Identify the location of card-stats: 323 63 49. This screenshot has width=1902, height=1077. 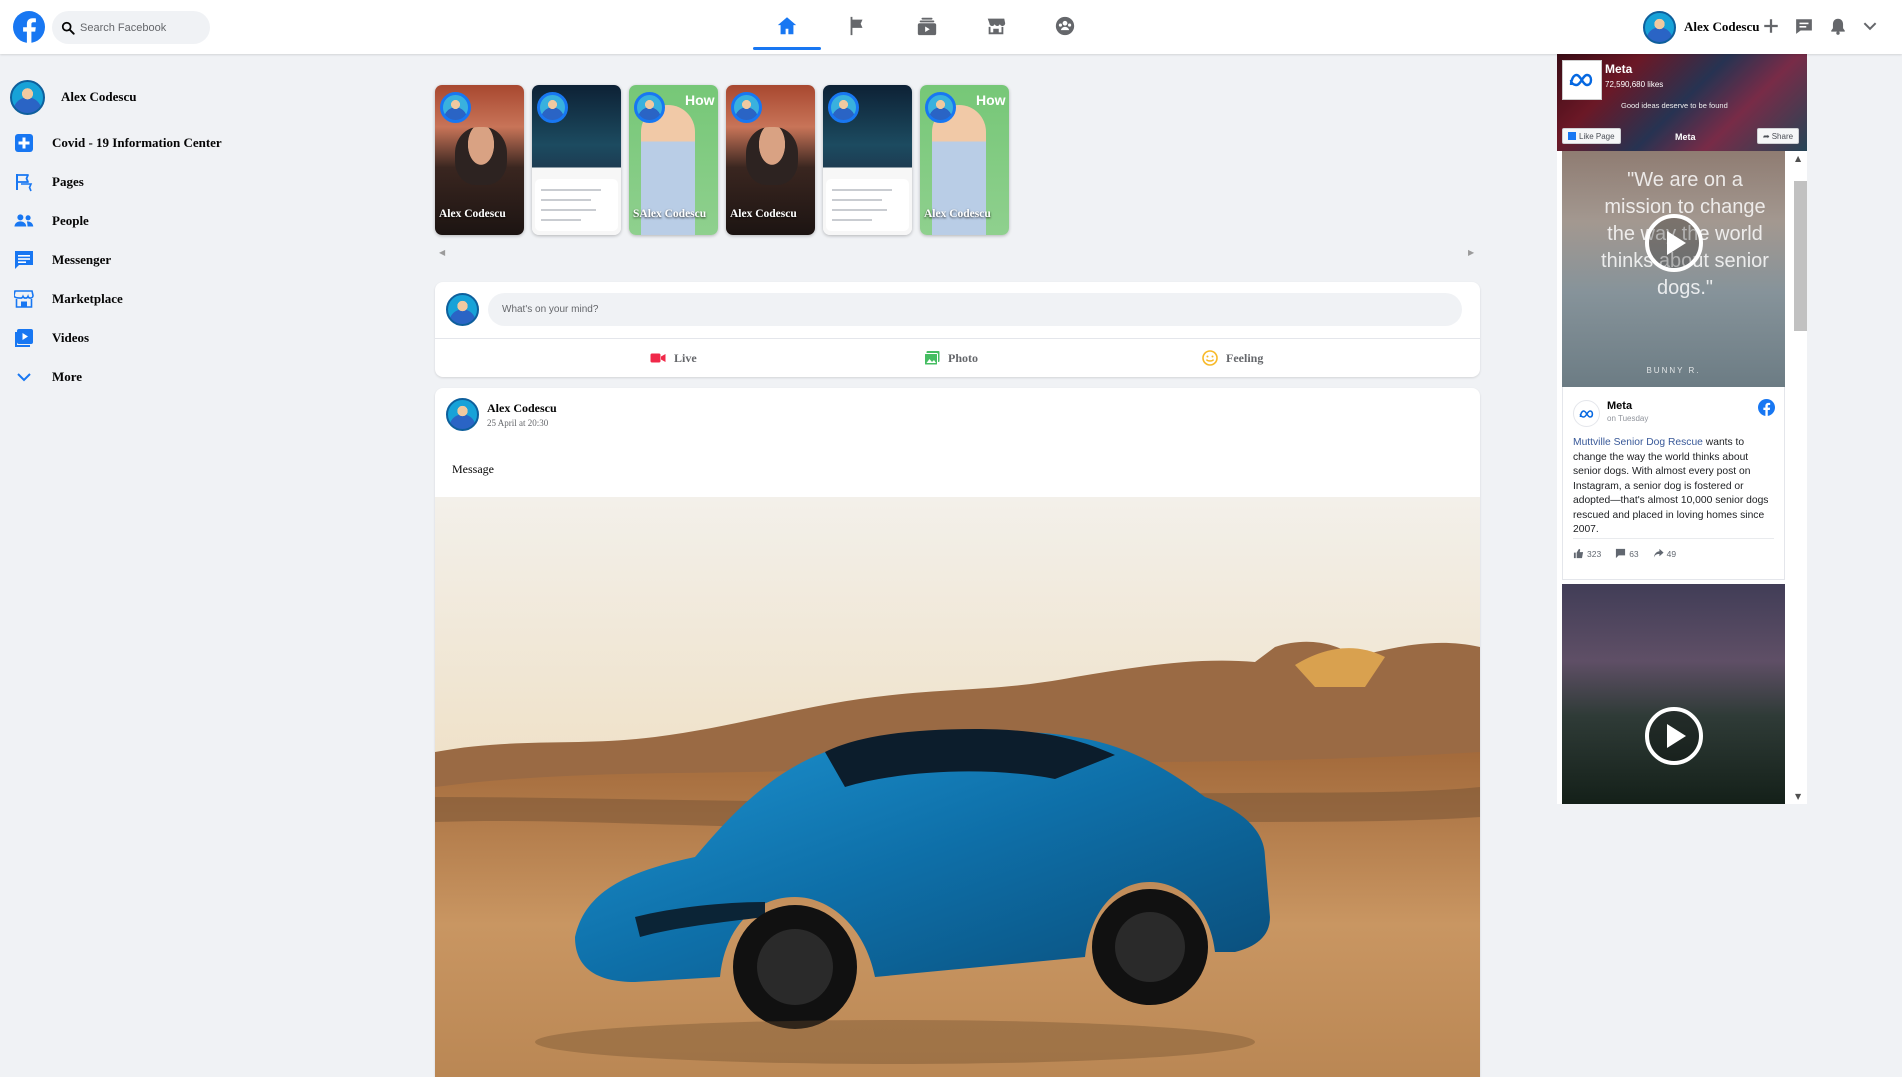
(1673, 553).